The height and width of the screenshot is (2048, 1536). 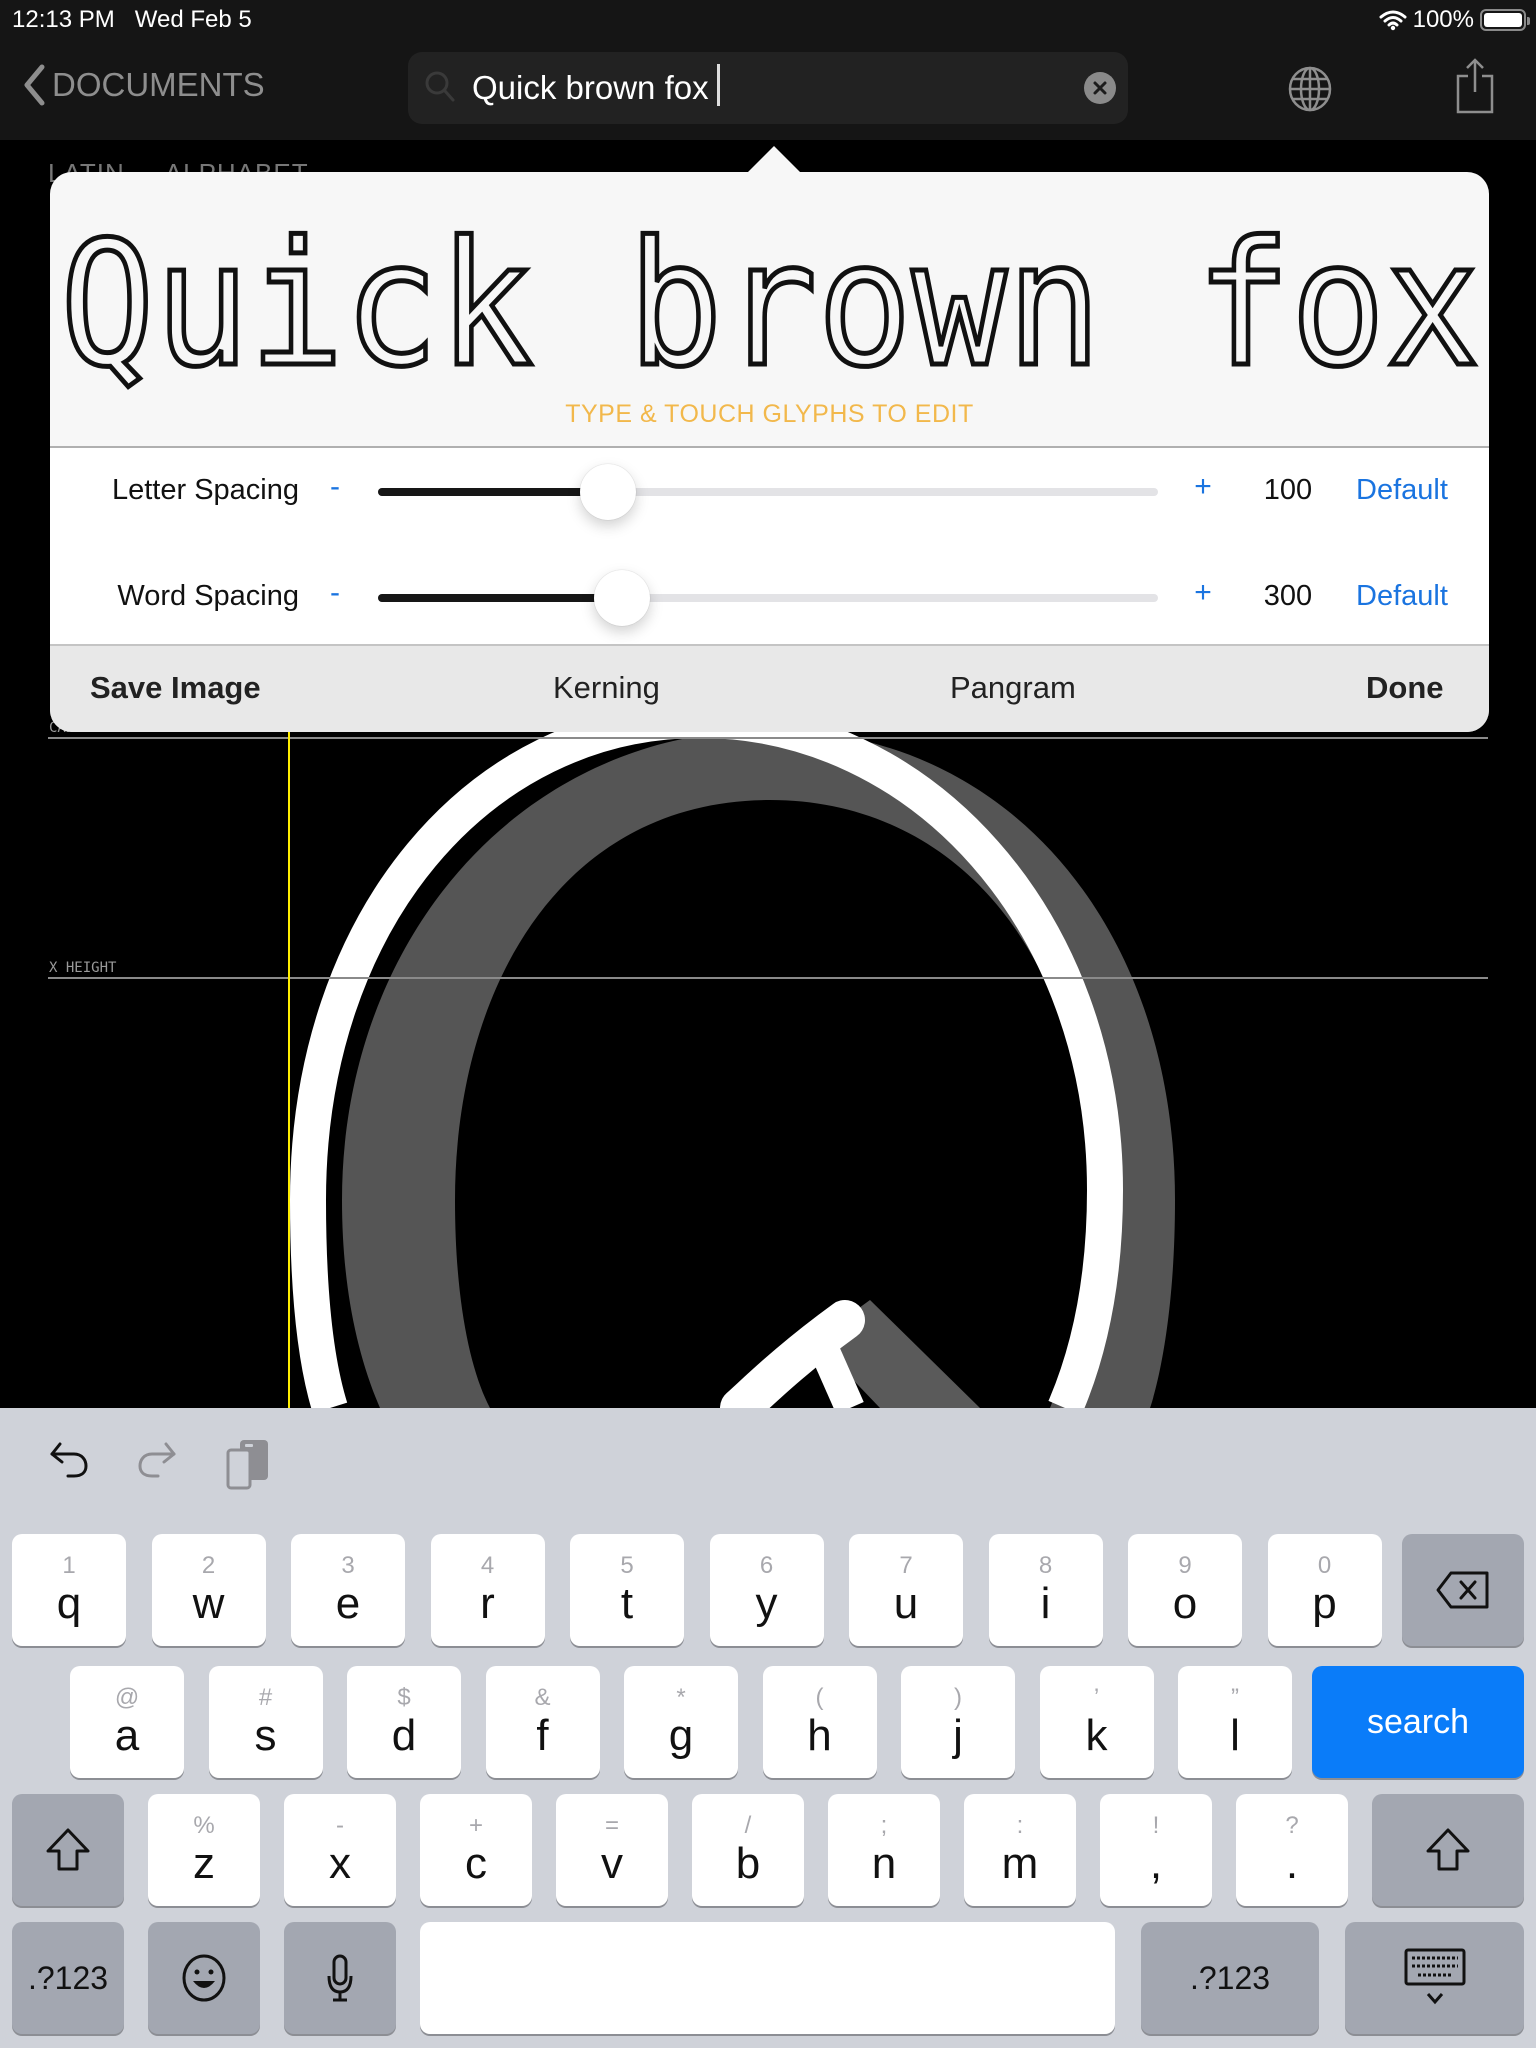 What do you see at coordinates (768, 598) in the screenshot?
I see `word-spacing-slider` at bounding box center [768, 598].